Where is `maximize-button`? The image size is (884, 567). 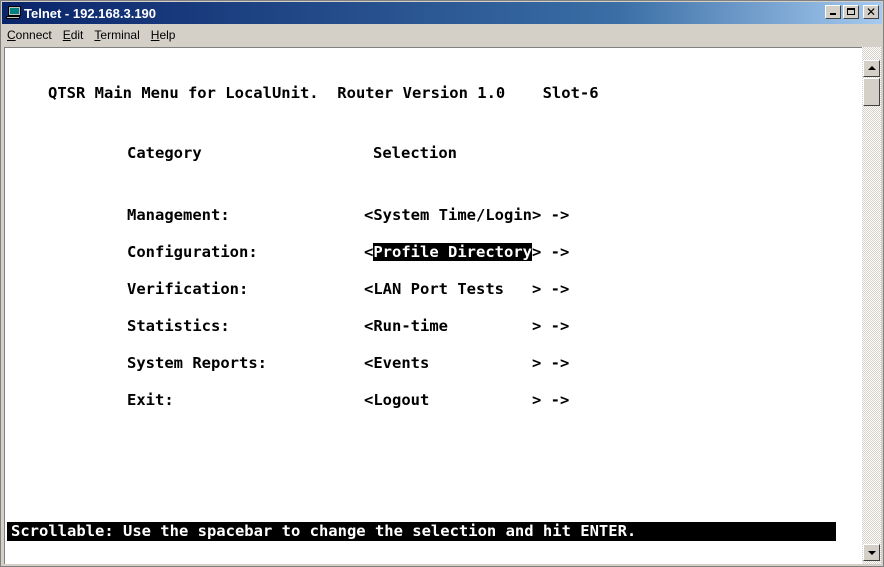
maximize-button is located at coordinates (851, 12).